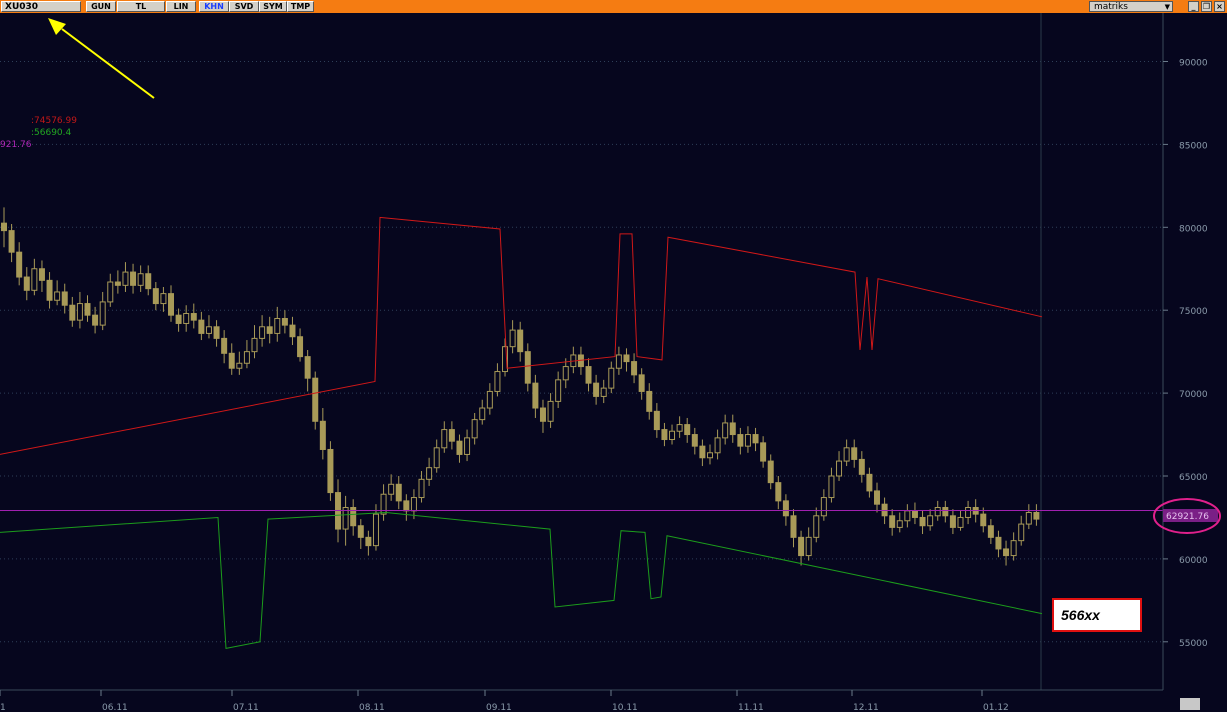 The image size is (1227, 712). What do you see at coordinates (3, 707) in the screenshot?
I see `x-tick-label: 1` at bounding box center [3, 707].